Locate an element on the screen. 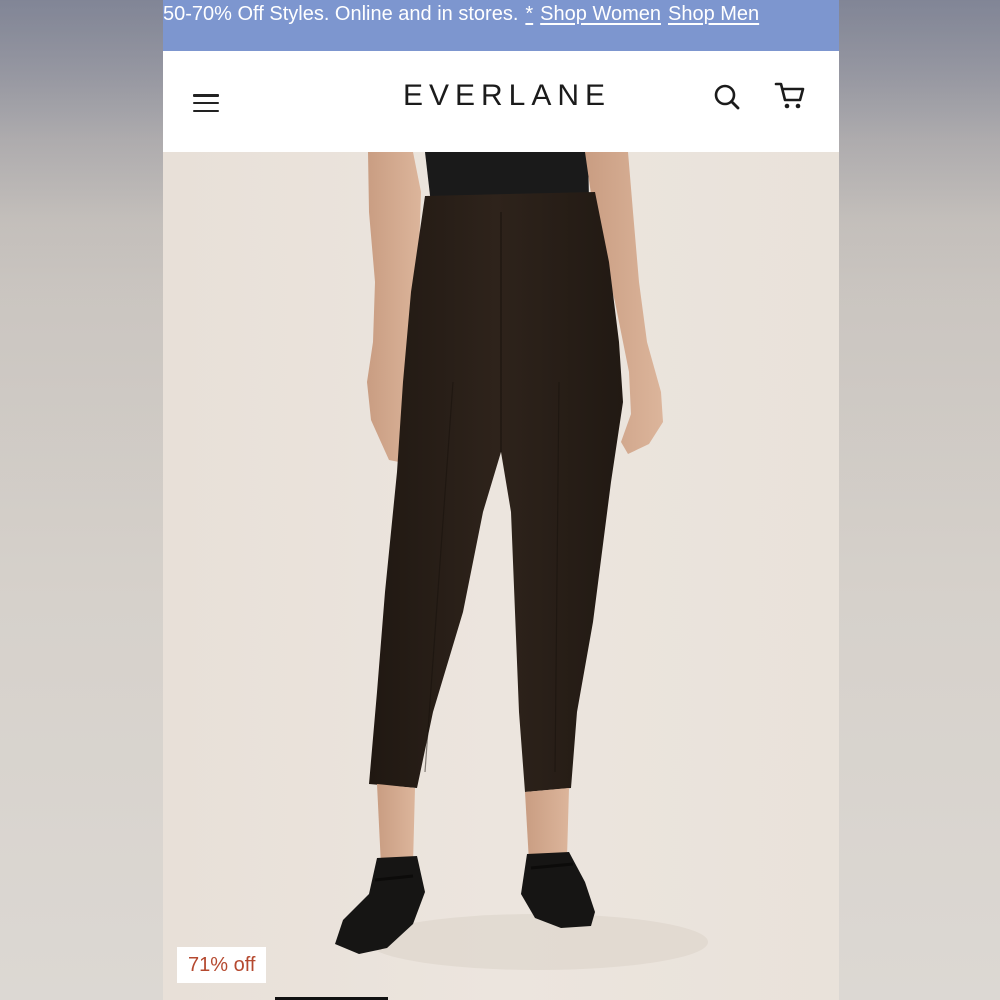 This screenshot has width=1000, height=1000. discount-badge: 71% off is located at coordinates (222, 965).